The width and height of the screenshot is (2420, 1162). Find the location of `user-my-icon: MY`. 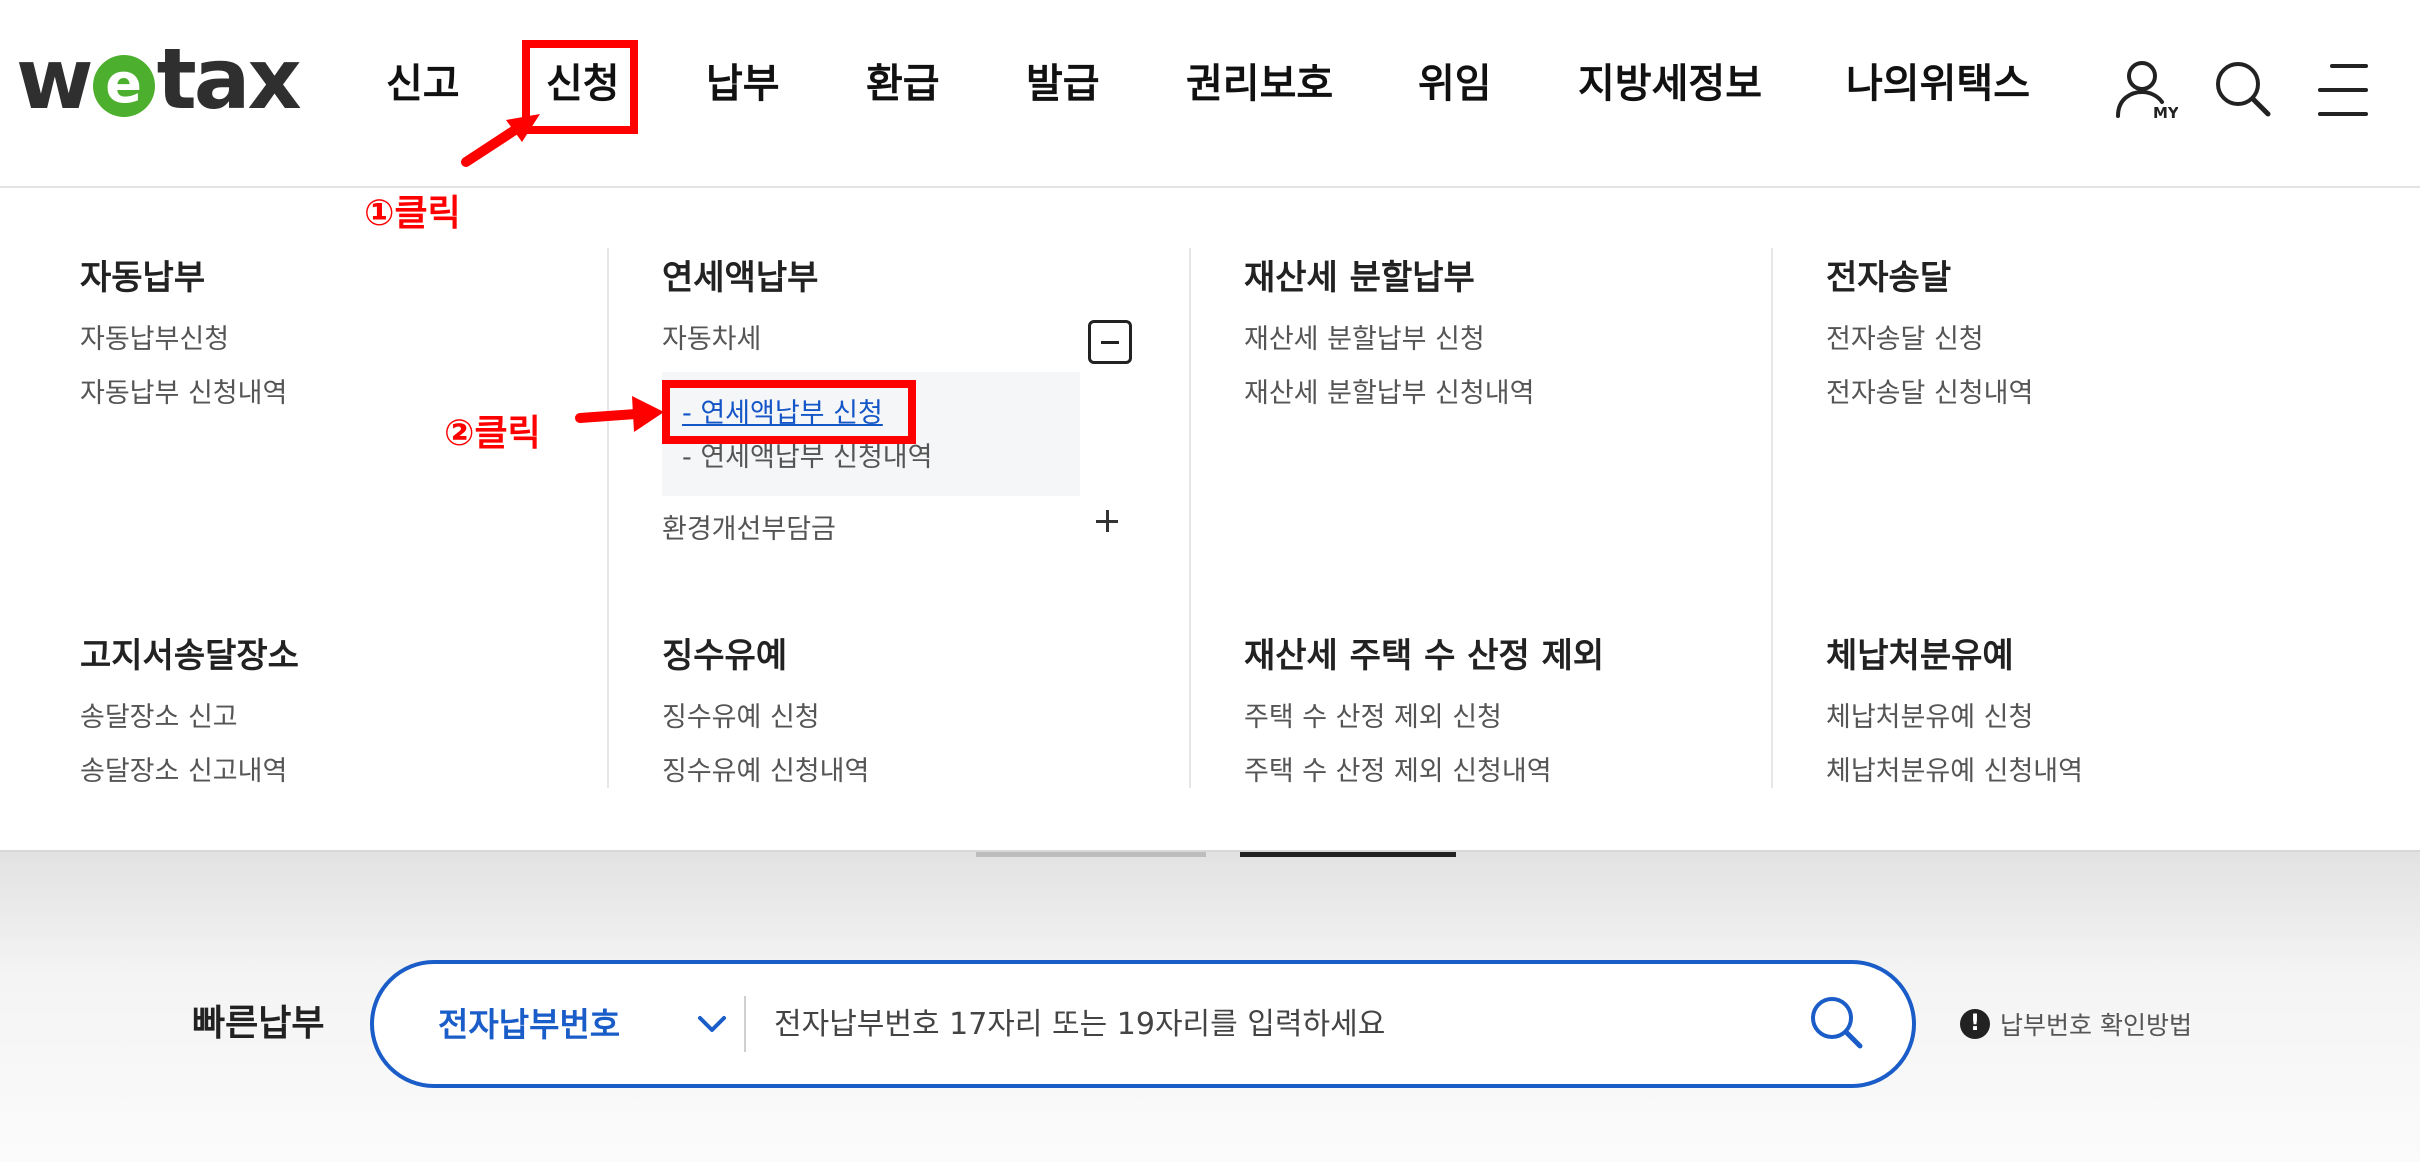

user-my-icon: MY is located at coordinates (2146, 89).